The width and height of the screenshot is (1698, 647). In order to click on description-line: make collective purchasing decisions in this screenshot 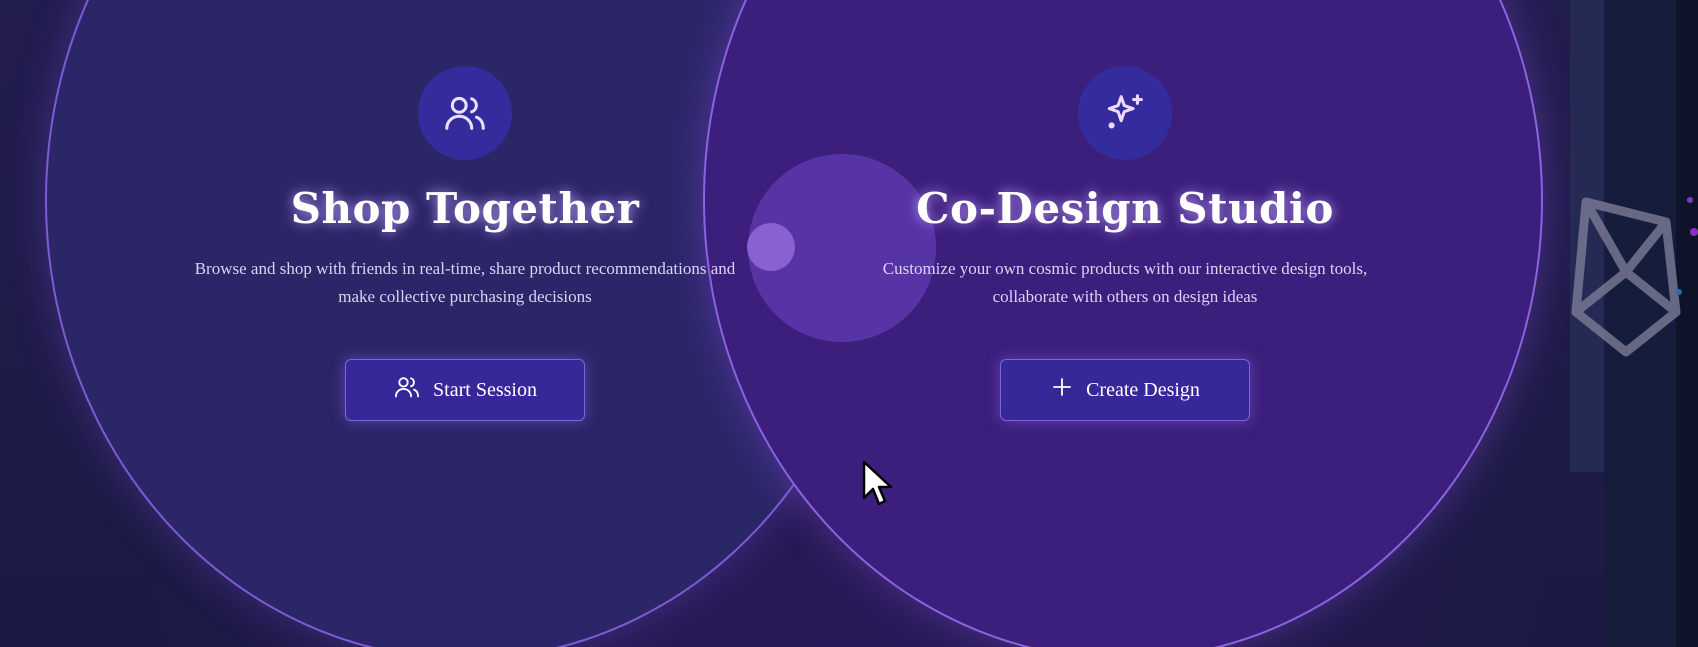, I will do `click(465, 296)`.